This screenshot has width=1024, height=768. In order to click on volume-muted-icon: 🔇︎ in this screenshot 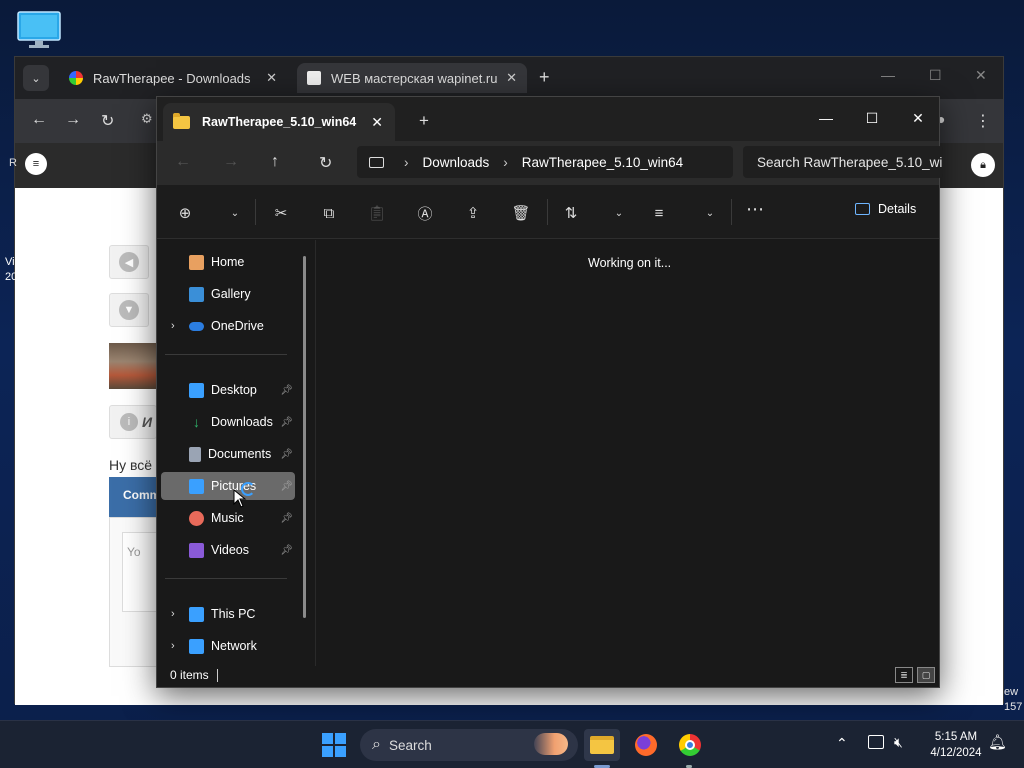, I will do `click(898, 742)`.